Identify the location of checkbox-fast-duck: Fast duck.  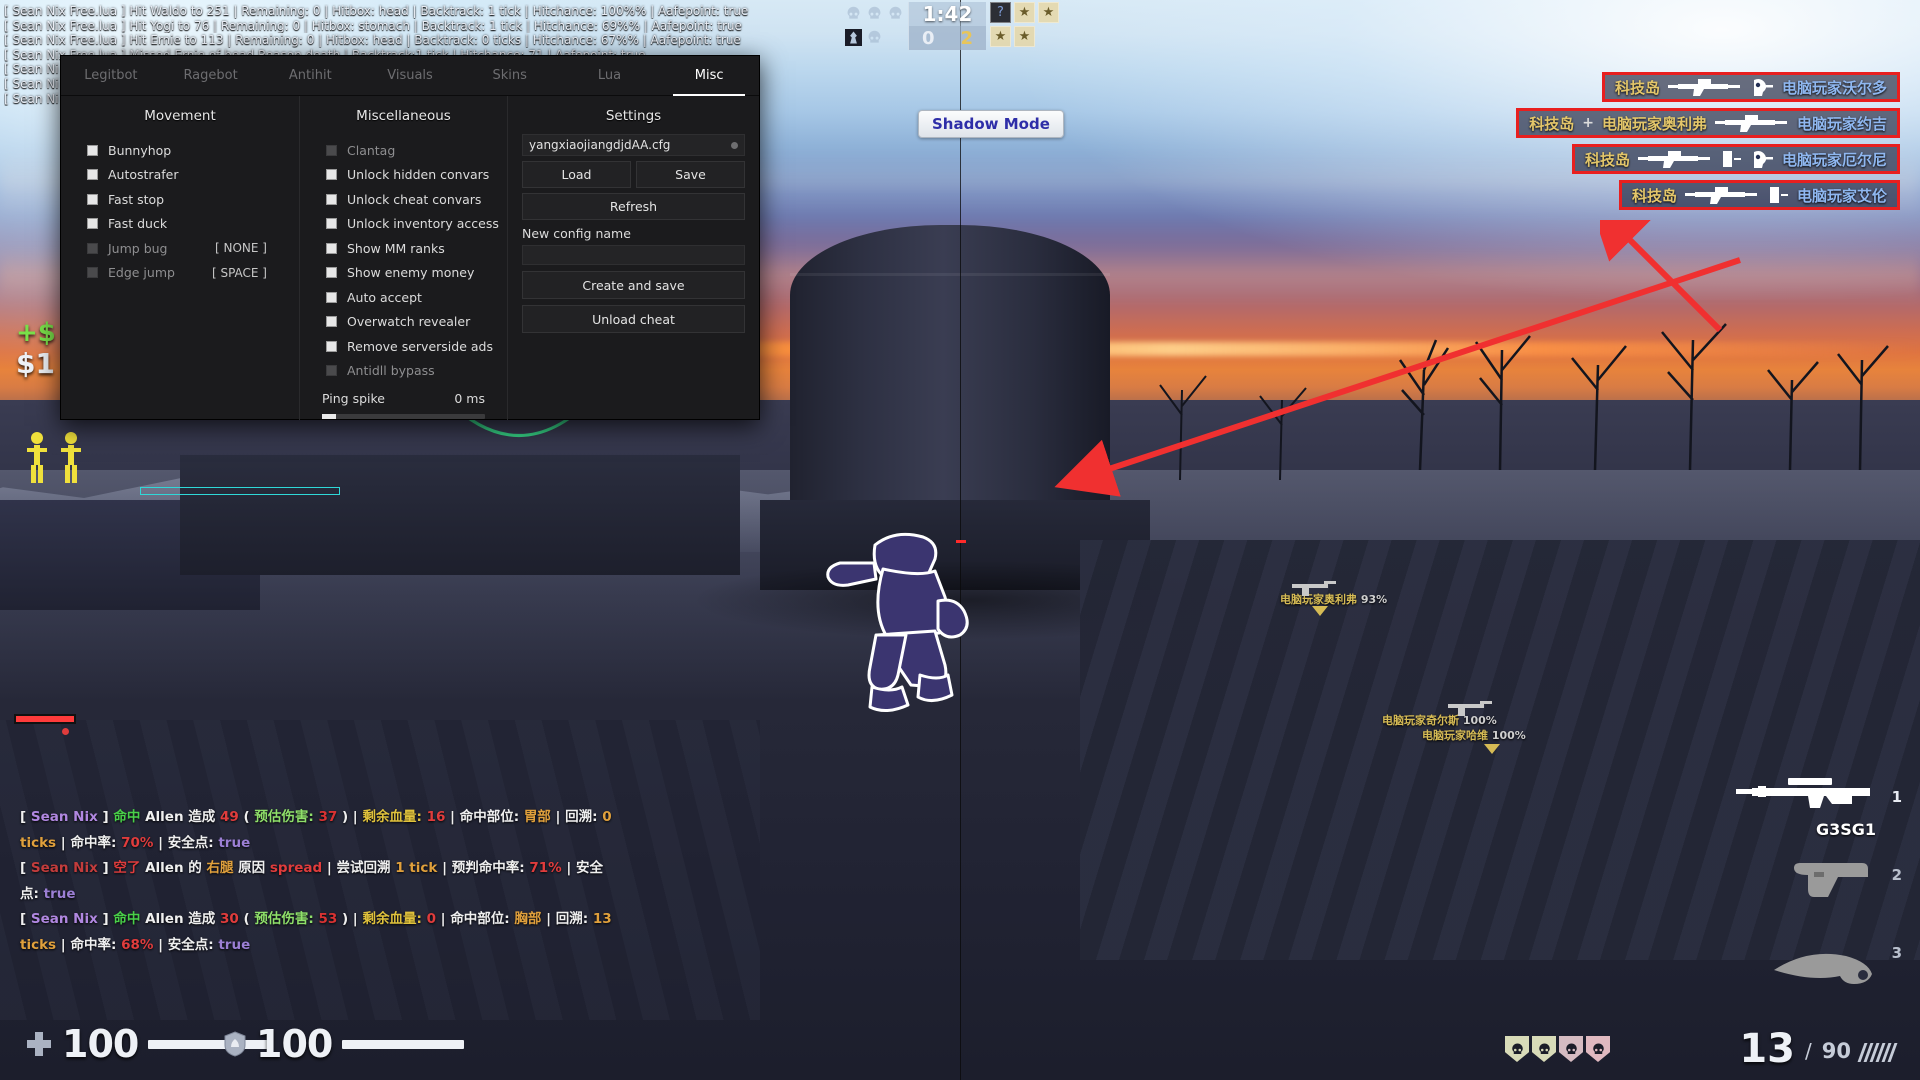
(180, 224).